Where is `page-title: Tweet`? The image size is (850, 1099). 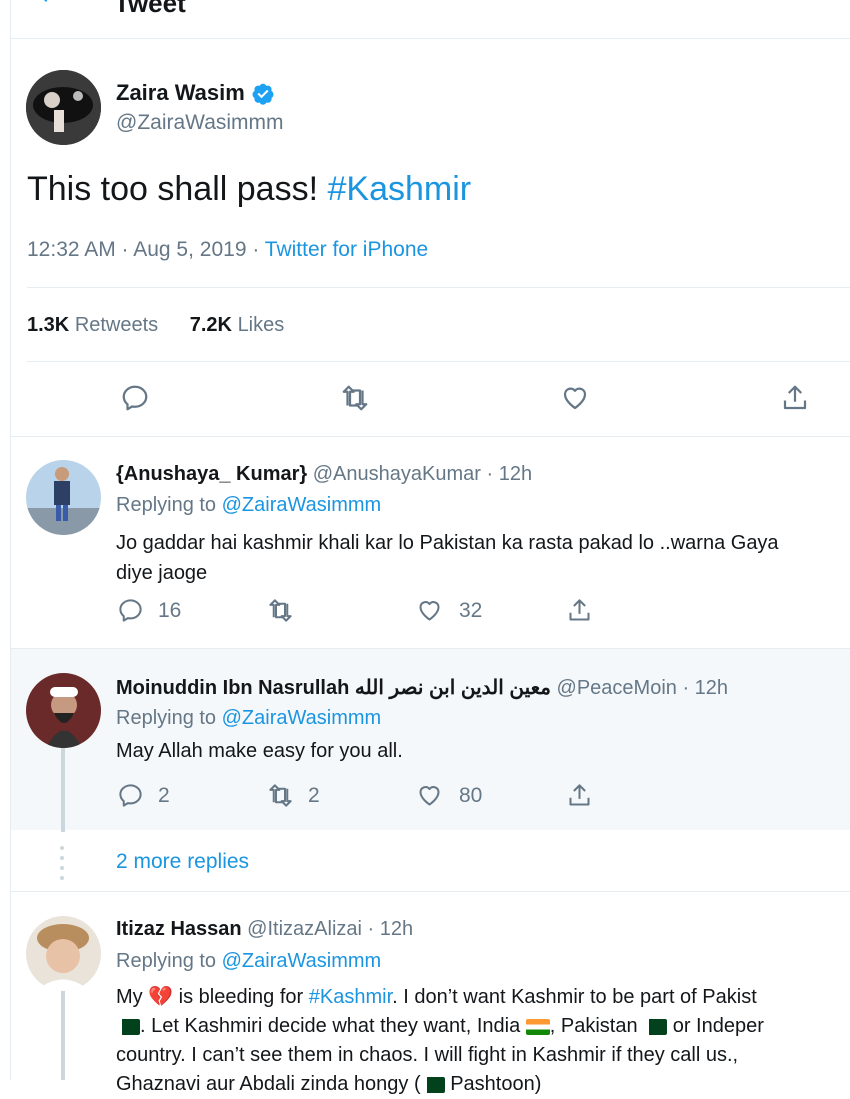 page-title: Tweet is located at coordinates (150, 9).